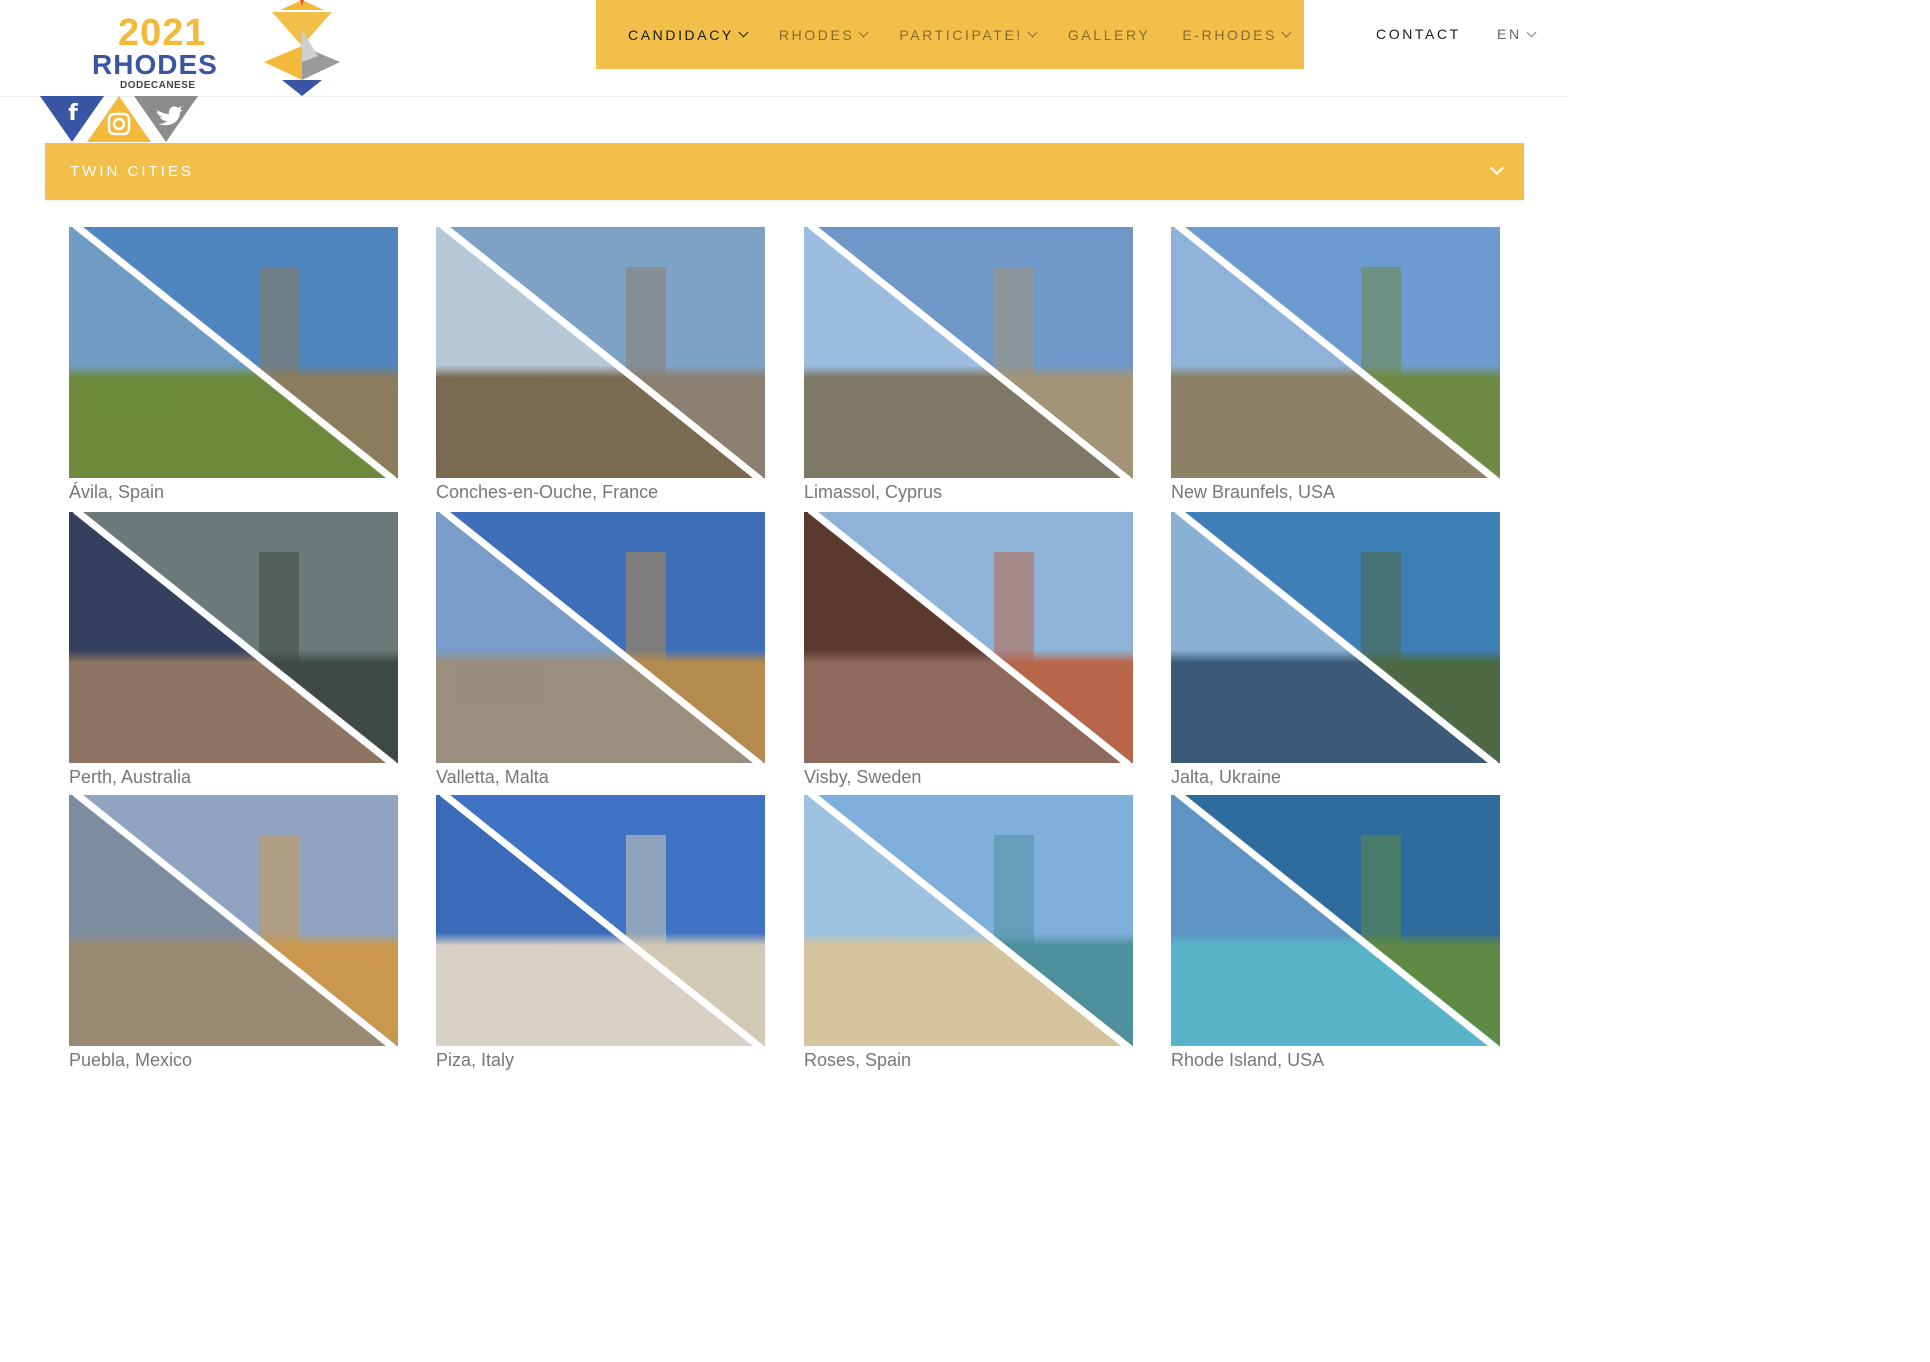  Describe the element at coordinates (862, 777) in the screenshot. I see `city-caption: Visby, Sweden` at that location.